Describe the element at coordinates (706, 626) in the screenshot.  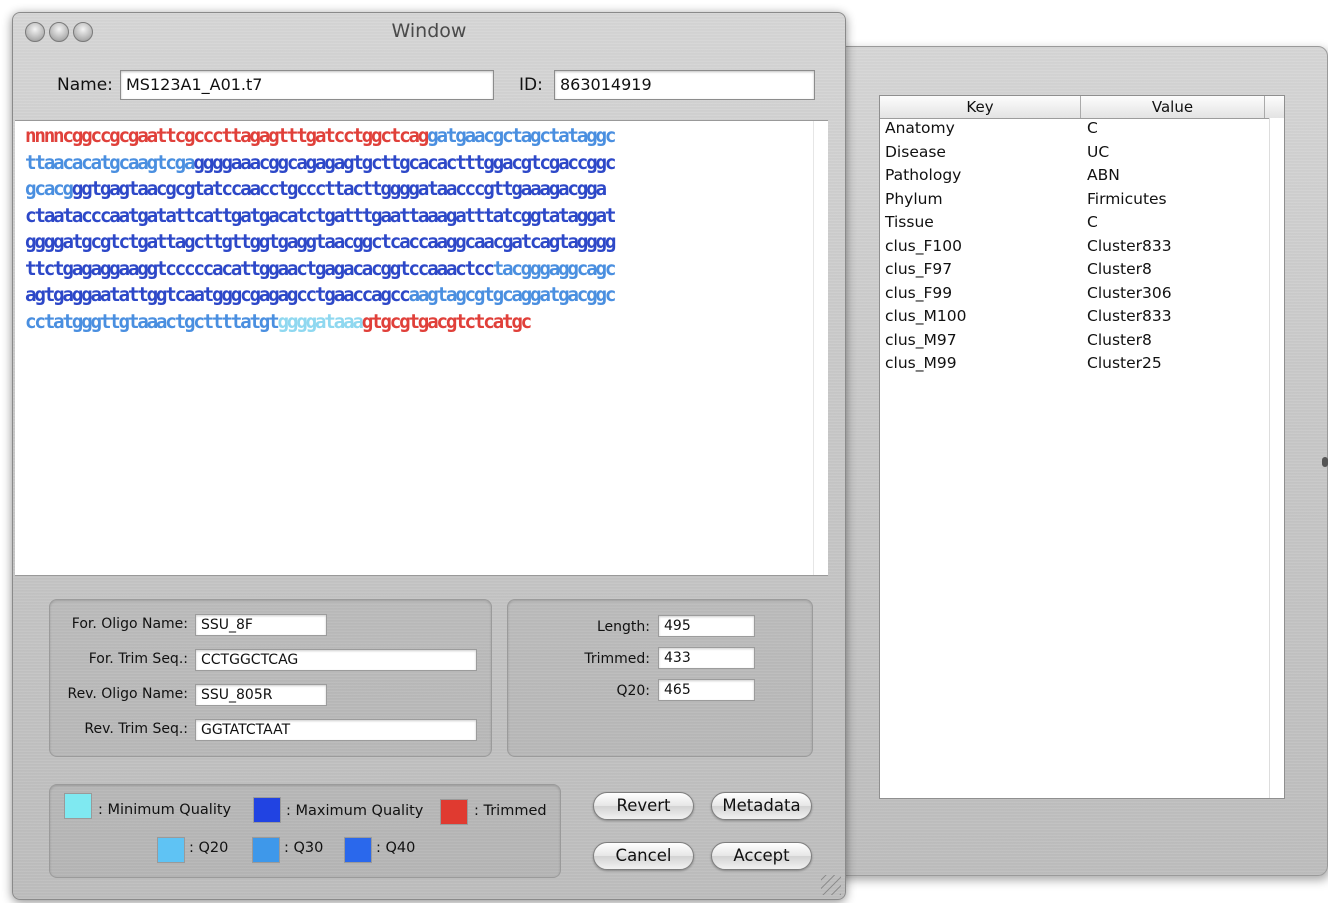
I see `length-field: 495` at that location.